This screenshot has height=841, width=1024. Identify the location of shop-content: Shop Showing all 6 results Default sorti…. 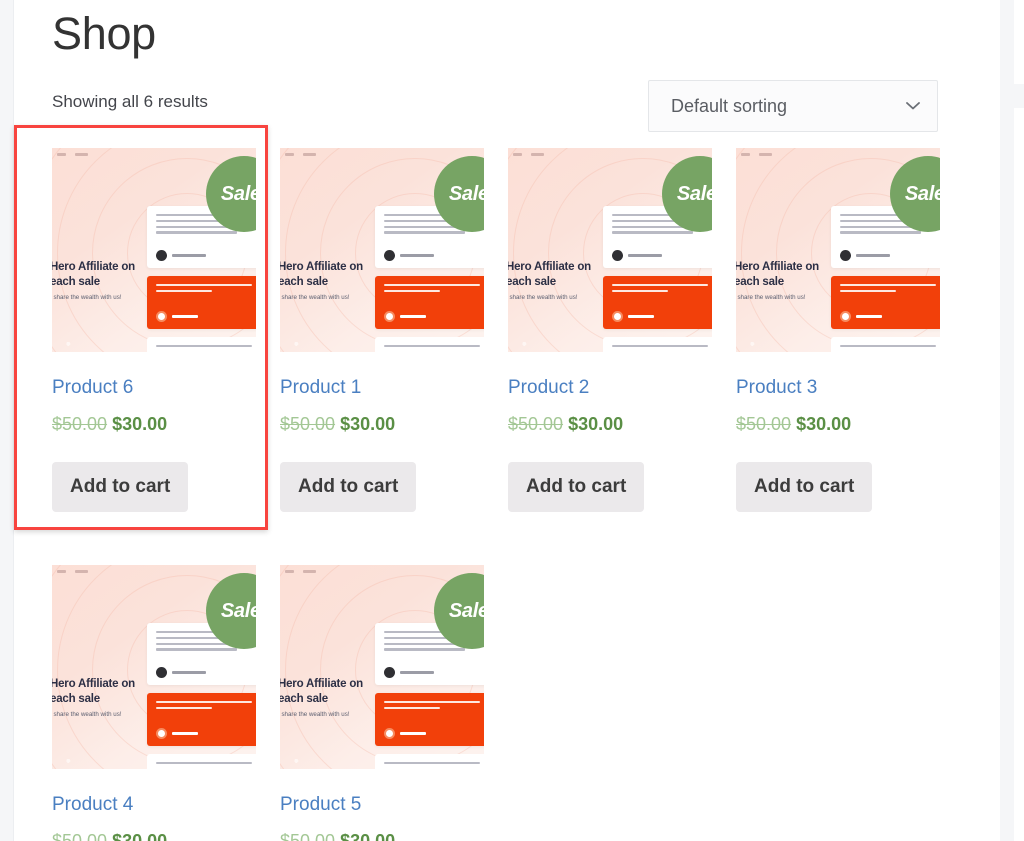
(502, 68).